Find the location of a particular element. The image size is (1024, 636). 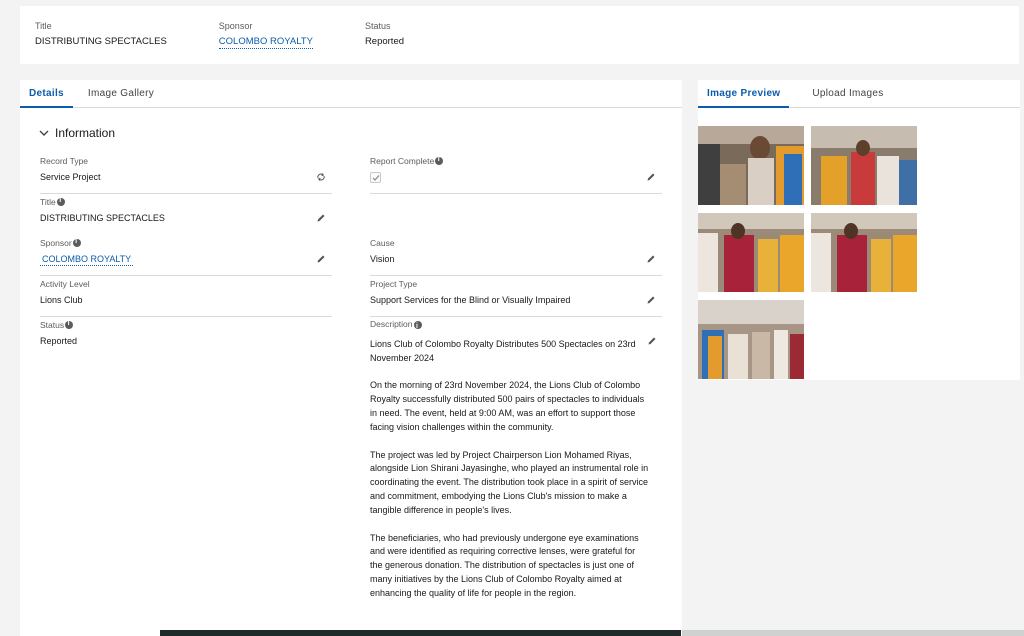

description-label: Description is located at coordinates (391, 324).